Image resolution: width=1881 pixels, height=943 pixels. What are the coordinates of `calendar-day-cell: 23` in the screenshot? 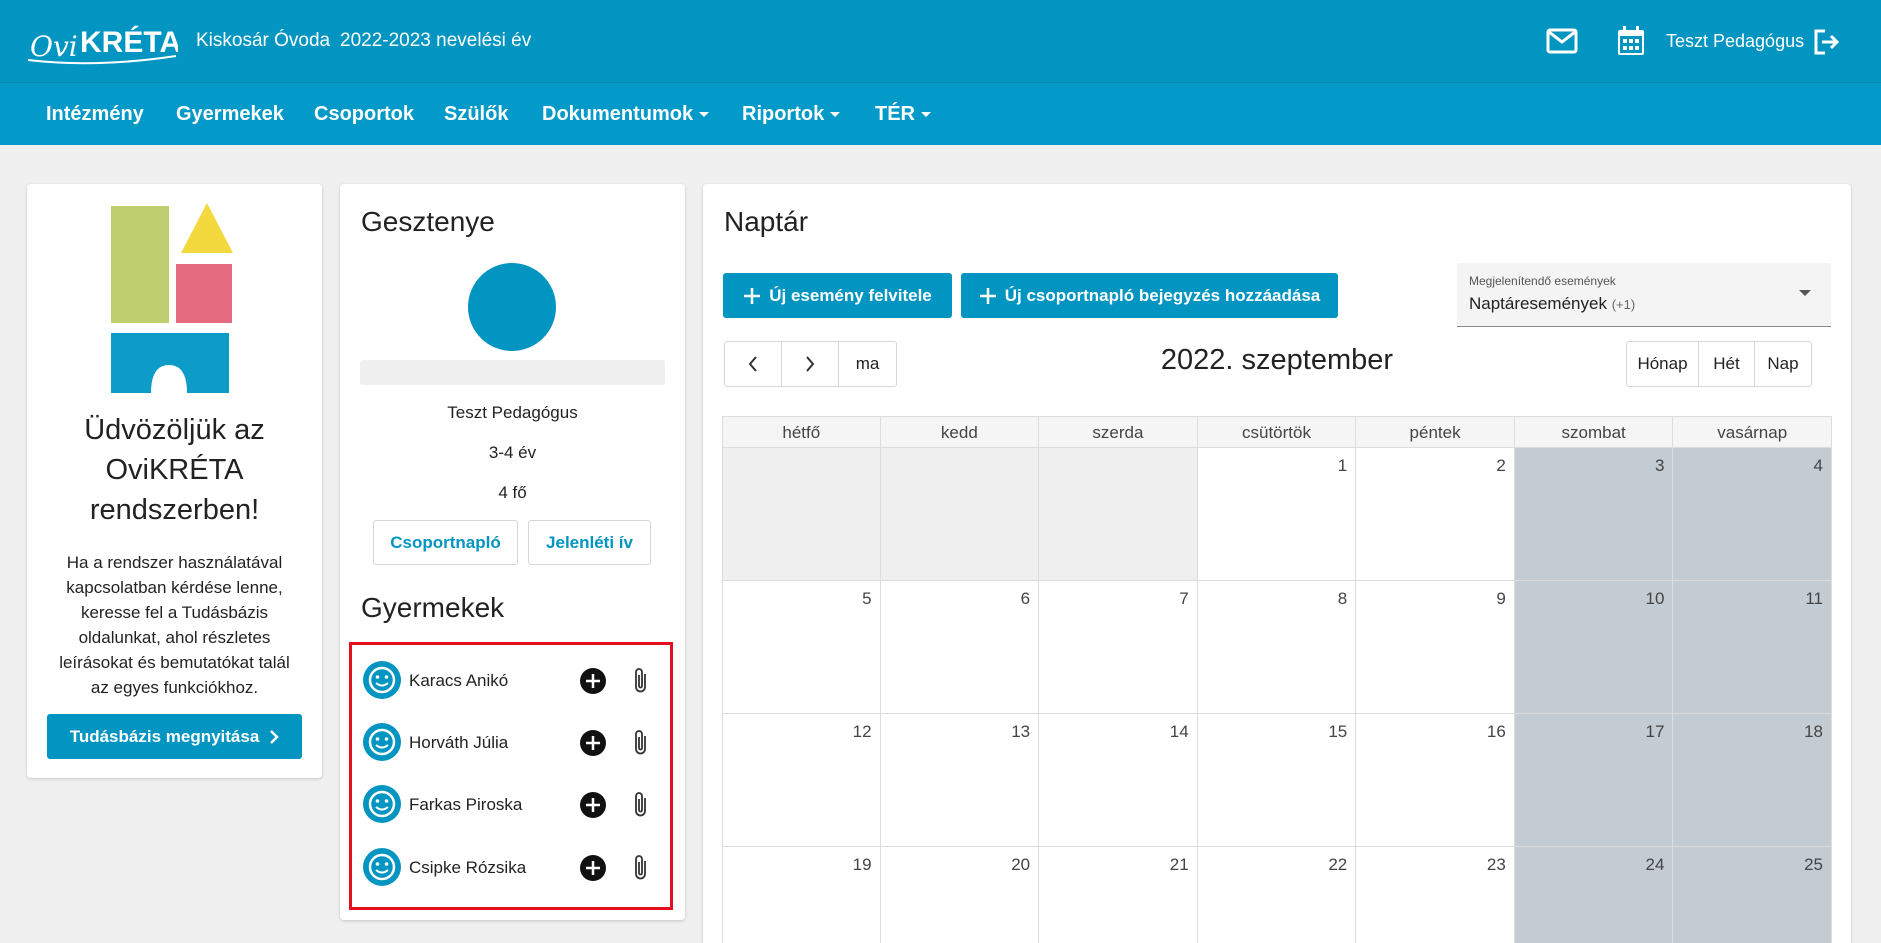 It's located at (1435, 895).